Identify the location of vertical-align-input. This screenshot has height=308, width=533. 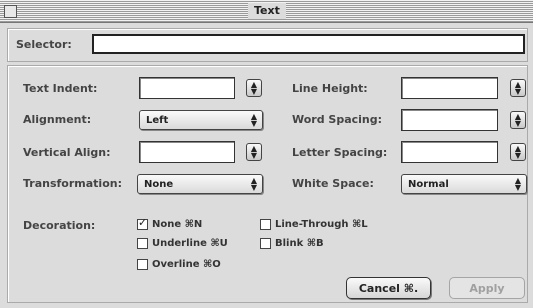
(187, 152).